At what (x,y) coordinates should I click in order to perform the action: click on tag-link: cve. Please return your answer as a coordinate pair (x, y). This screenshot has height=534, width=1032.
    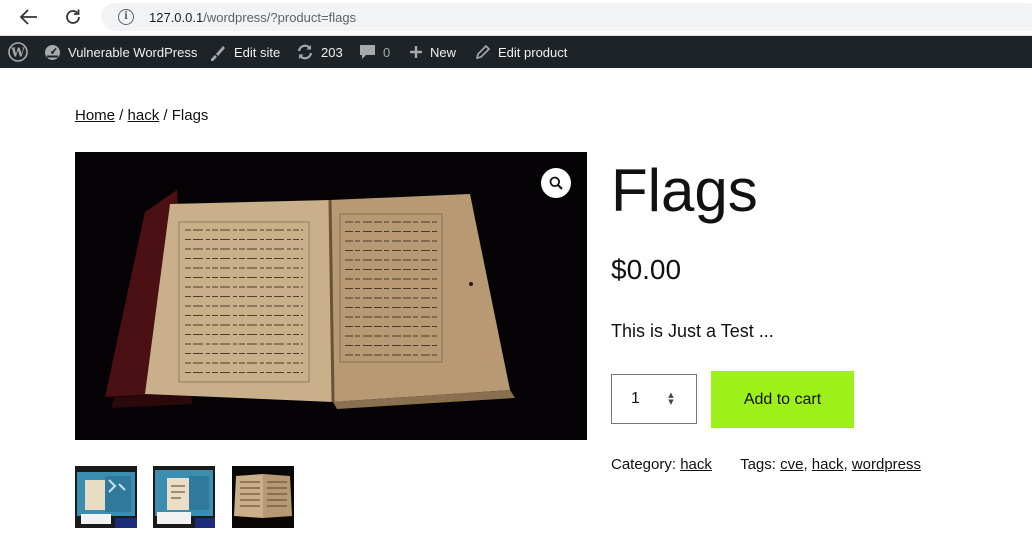
    Looking at the image, I should click on (791, 464).